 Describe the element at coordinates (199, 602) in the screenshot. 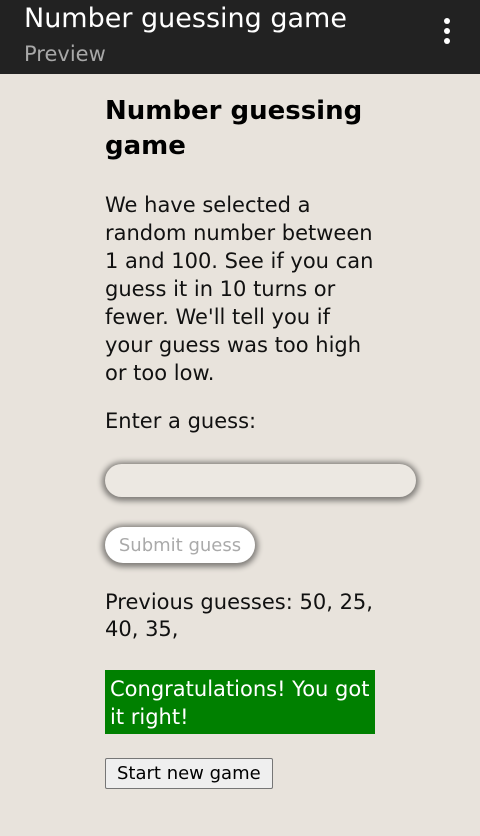

I see `previous-guesses-label: Previous guesses:` at that location.